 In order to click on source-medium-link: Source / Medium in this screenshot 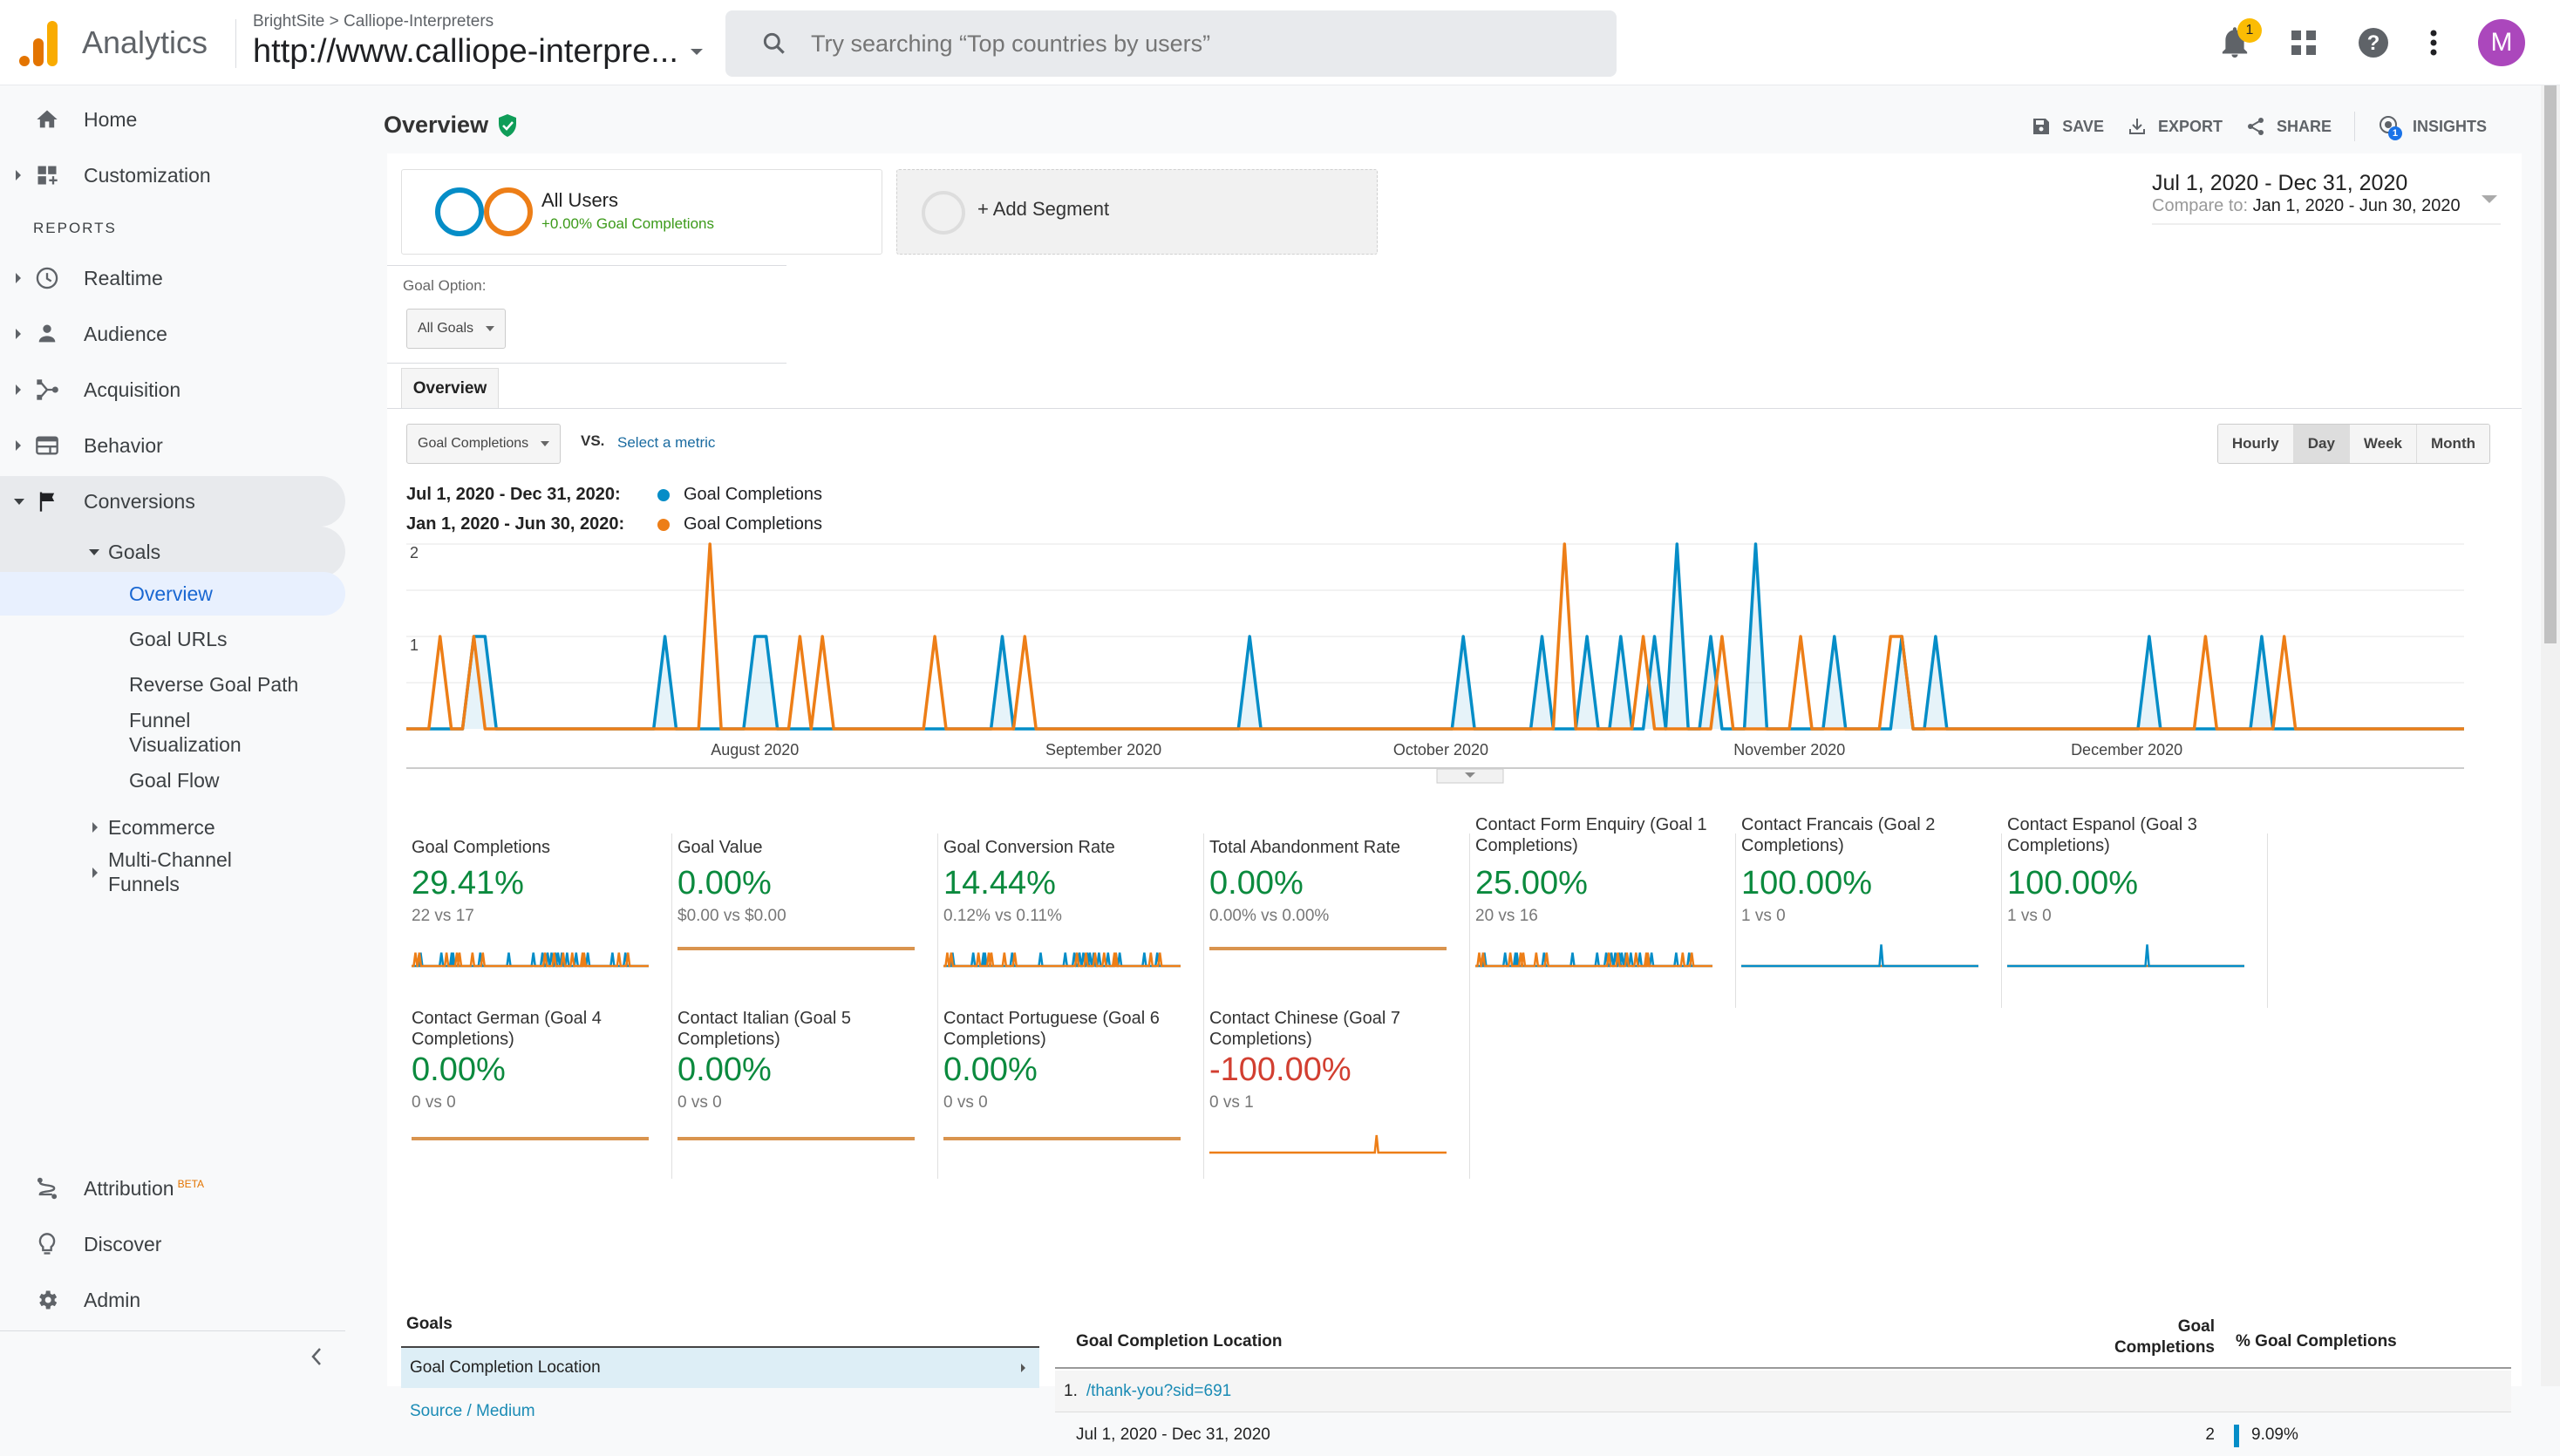, I will do `click(472, 1411)`.